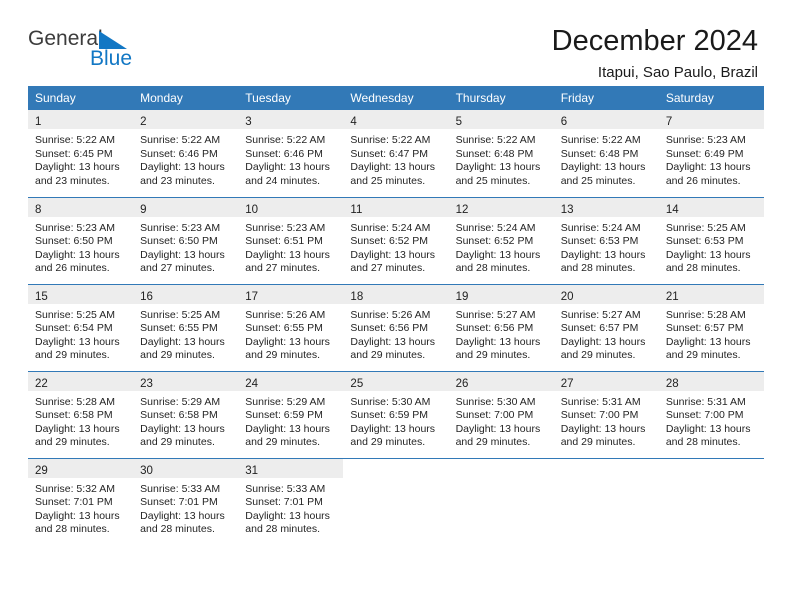 The width and height of the screenshot is (792, 612). I want to click on daylight-text-line2: and 27 minutes., so click(282, 268).